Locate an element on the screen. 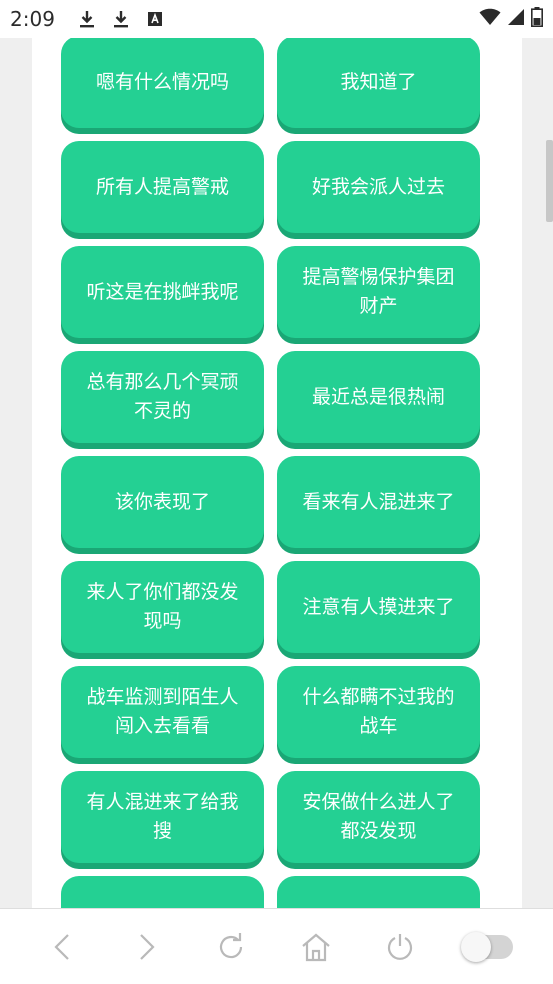  status-bar: 2:09 is located at coordinates (276, 19).